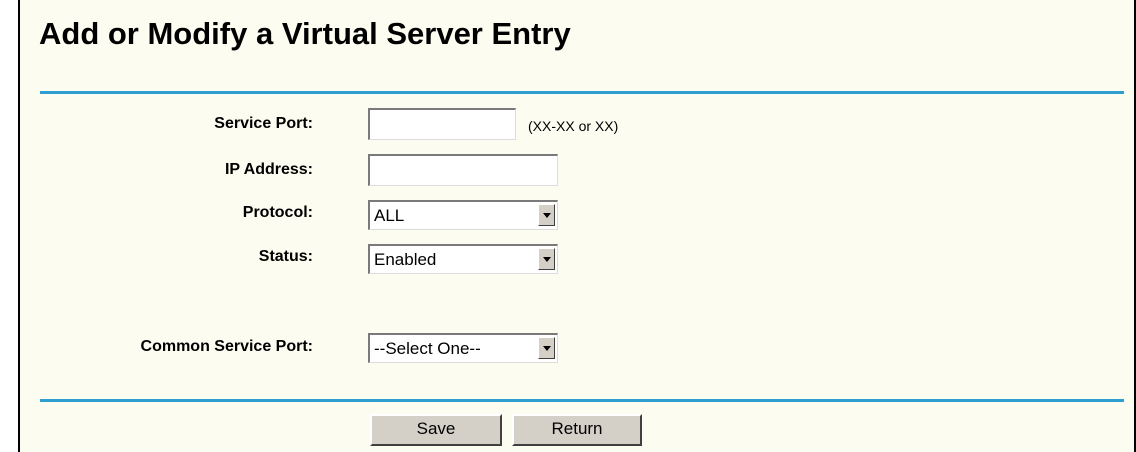  Describe the element at coordinates (263, 123) in the screenshot. I see `service-port-label: Service Port:` at that location.